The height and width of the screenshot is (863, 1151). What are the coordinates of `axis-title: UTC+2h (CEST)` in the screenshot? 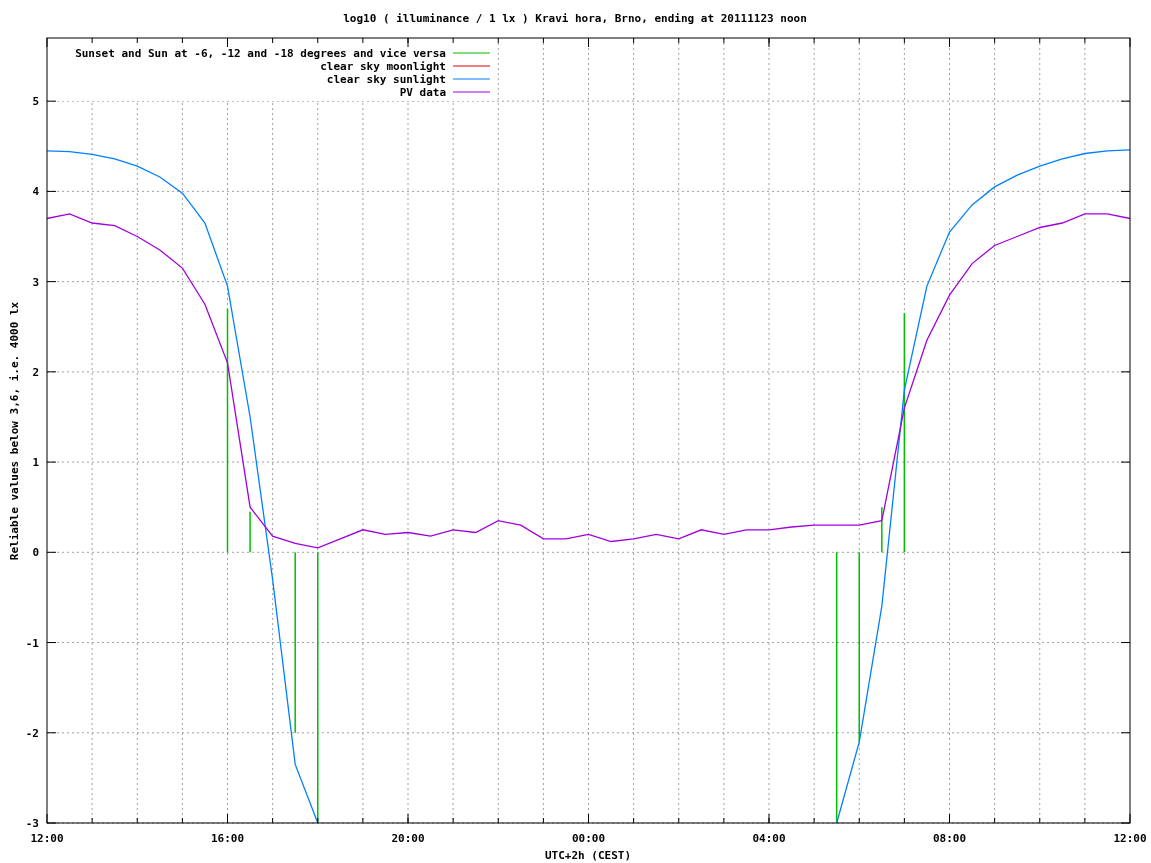 It's located at (588, 855).